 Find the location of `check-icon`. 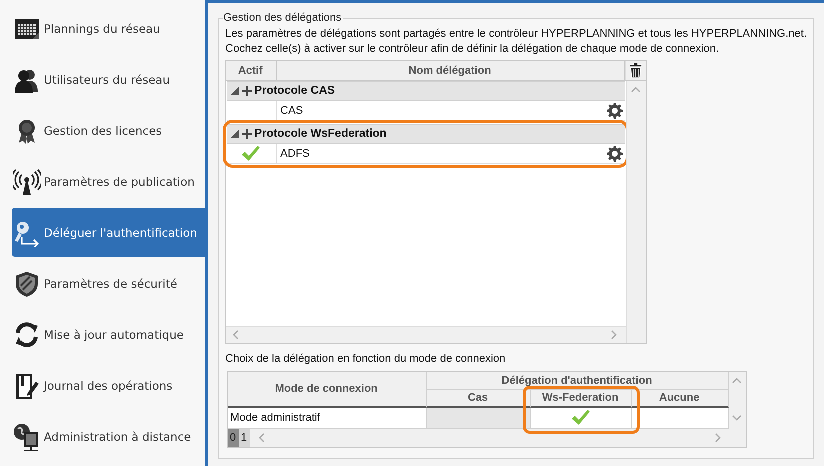

check-icon is located at coordinates (580, 418).